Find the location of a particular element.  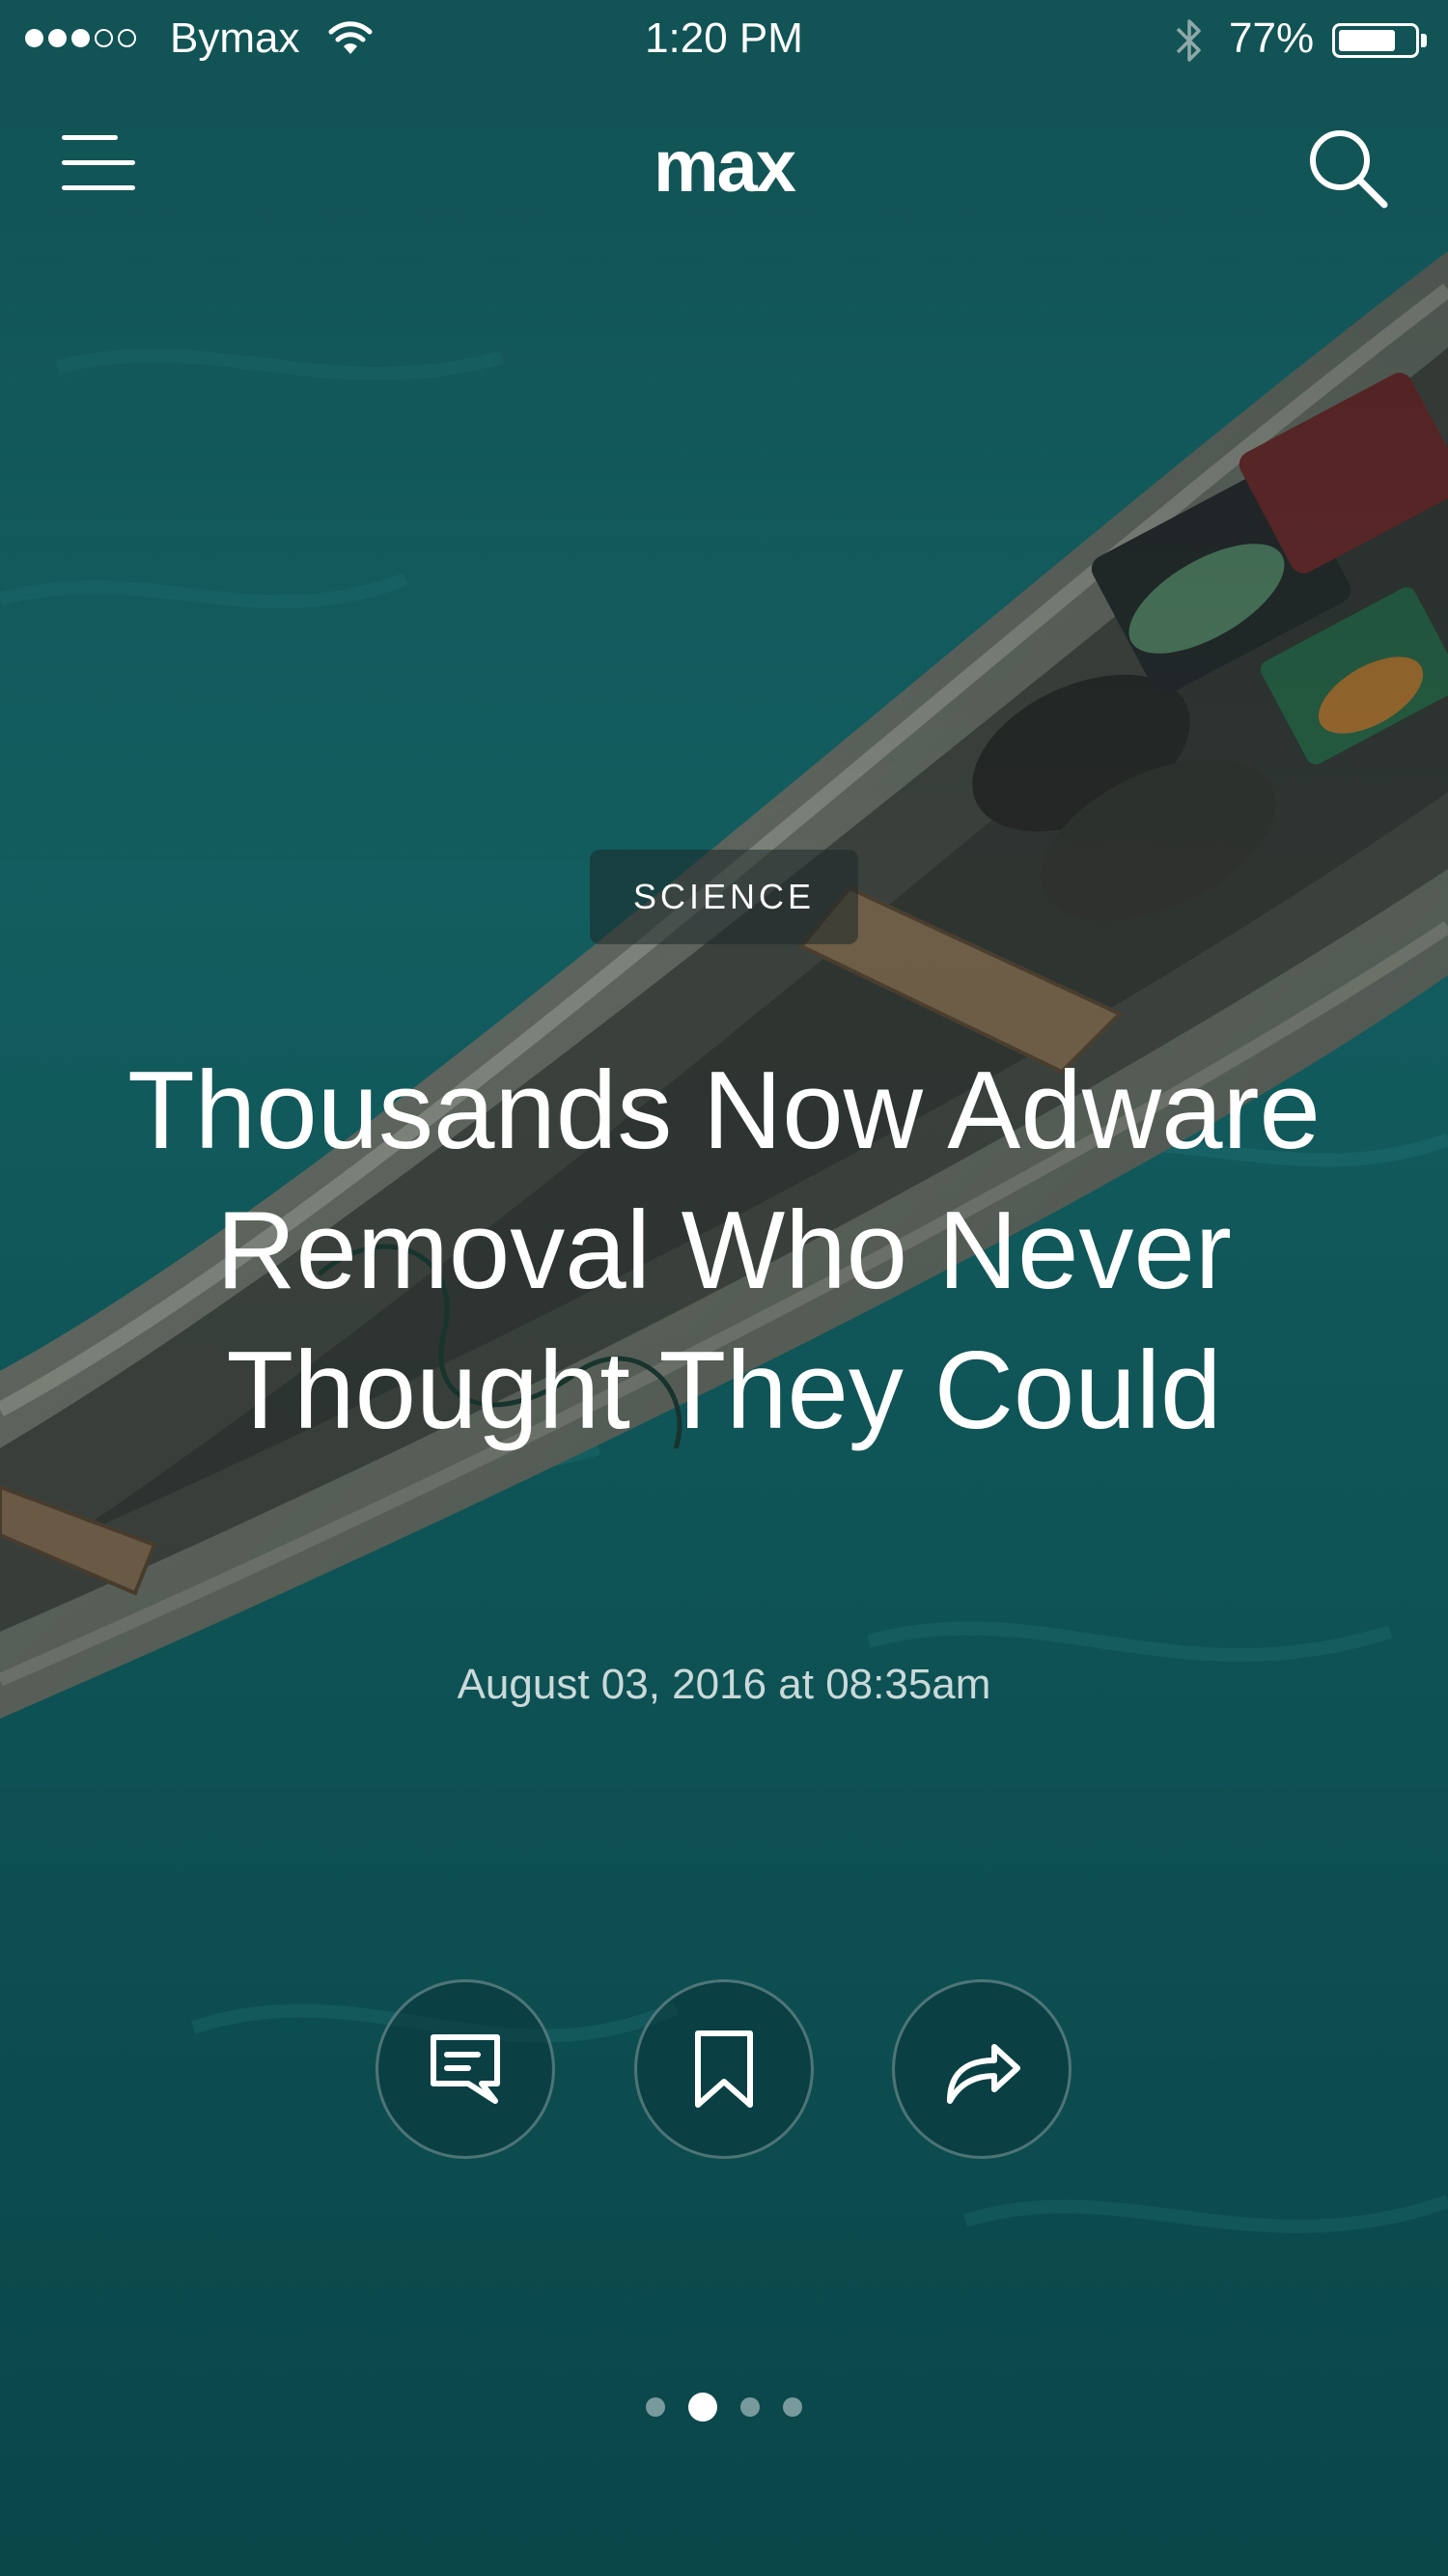

category-badge: SCIENCE is located at coordinates (724, 897).